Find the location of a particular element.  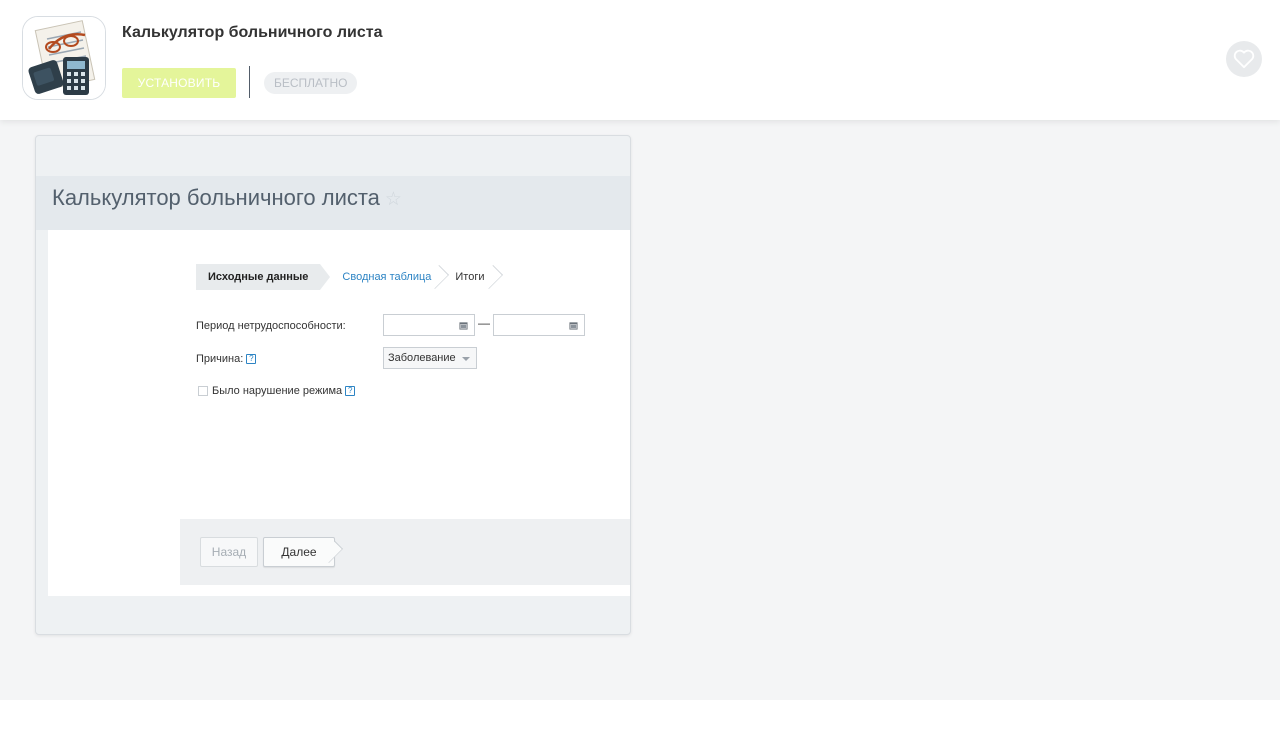

screenshot-title-text: Калькулятор больничного листа is located at coordinates (216, 197).